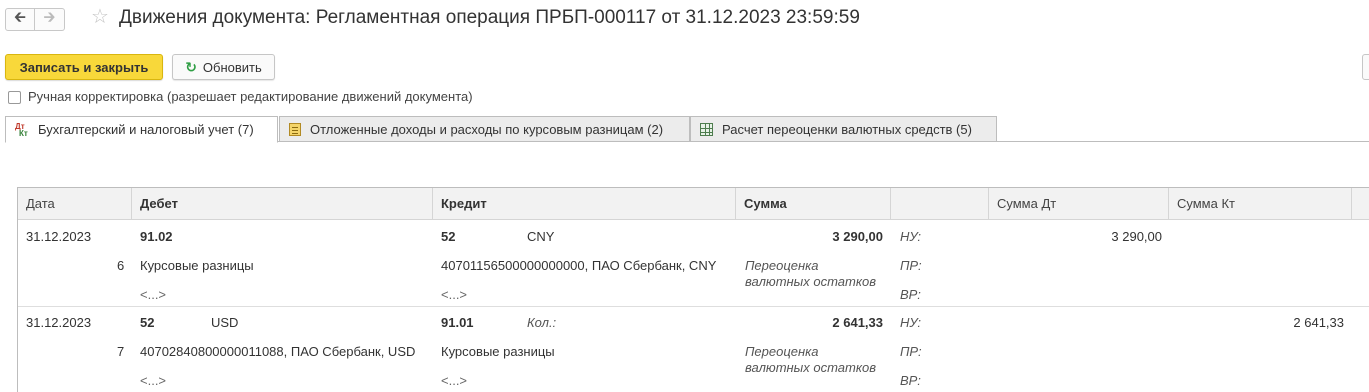 Image resolution: width=1369 pixels, height=392 pixels. What do you see at coordinates (1136, 236) in the screenshot?
I see `sum-dt: 3 290,00` at bounding box center [1136, 236].